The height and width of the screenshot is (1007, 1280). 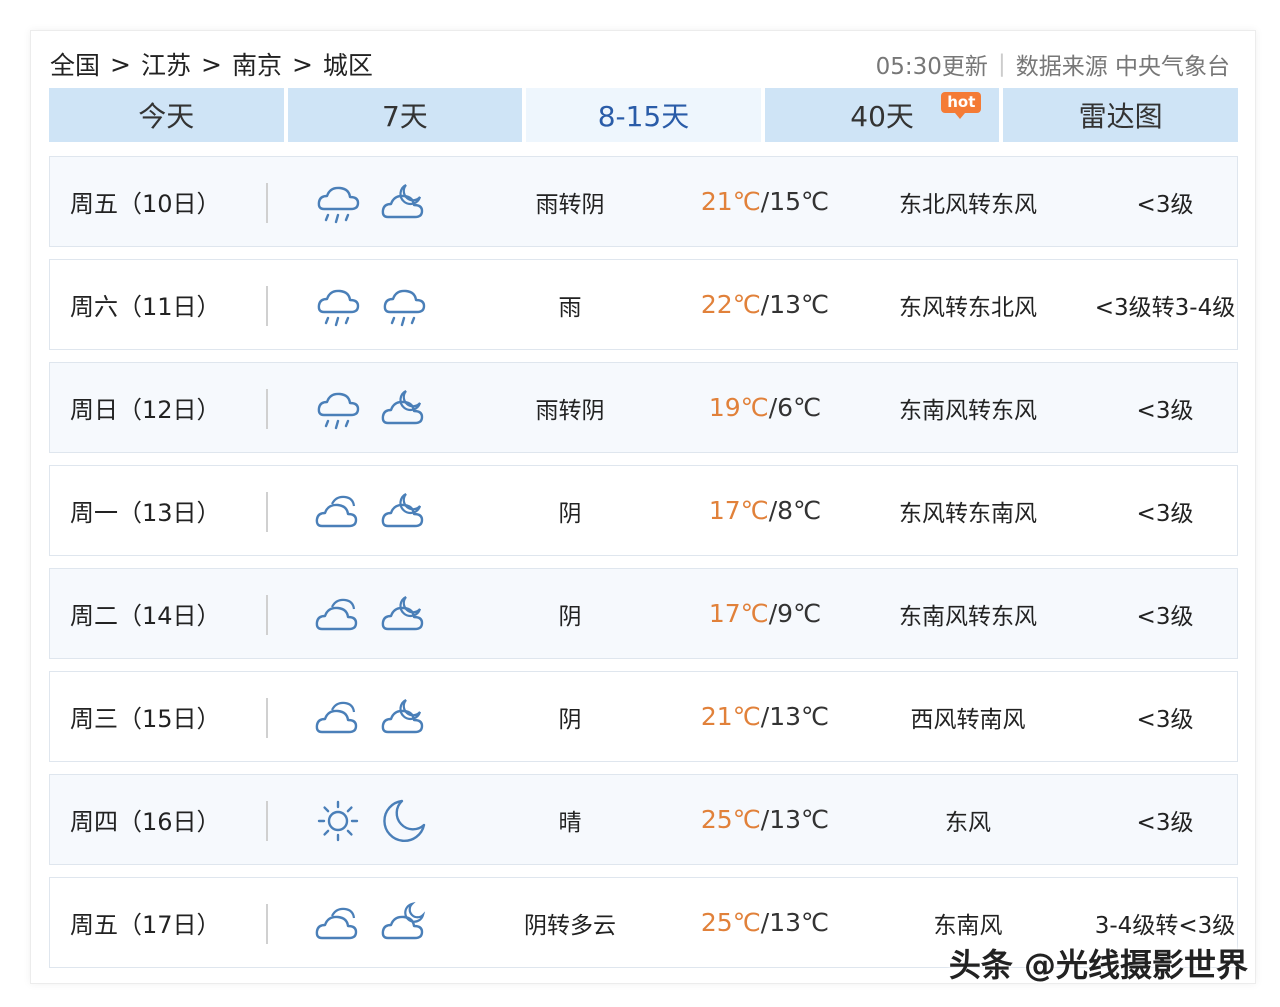 What do you see at coordinates (338, 823) in the screenshot?
I see `sun-icon` at bounding box center [338, 823].